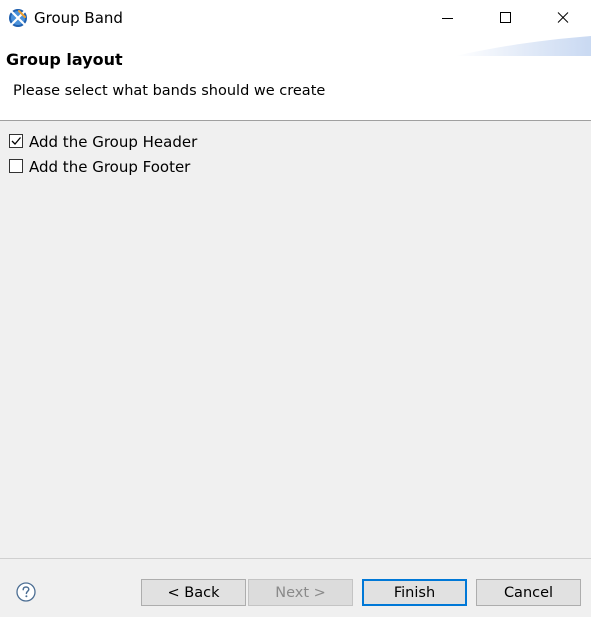 This screenshot has height=617, width=591. I want to click on checkmark-icon, so click(16, 141).